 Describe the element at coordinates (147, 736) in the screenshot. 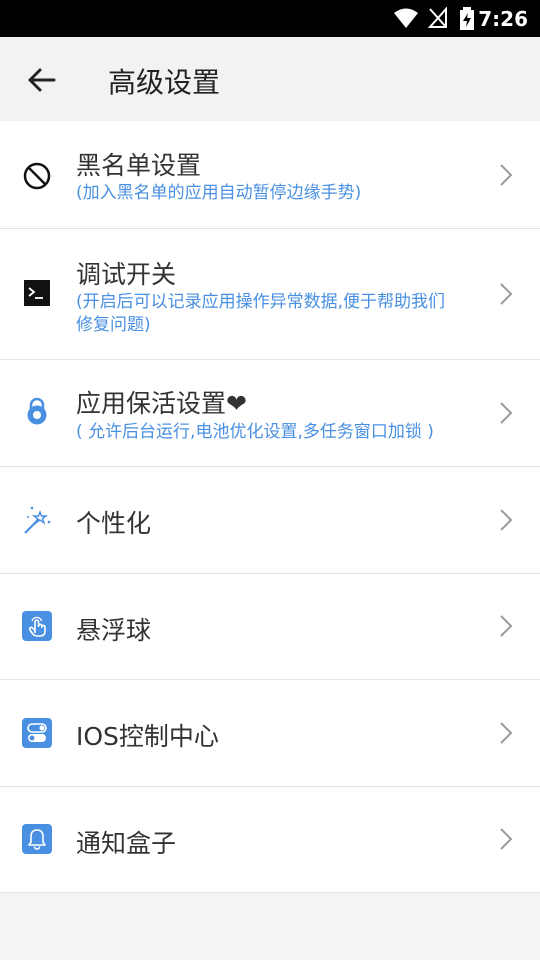

I see `list-item-title: IOS控制中心` at that location.